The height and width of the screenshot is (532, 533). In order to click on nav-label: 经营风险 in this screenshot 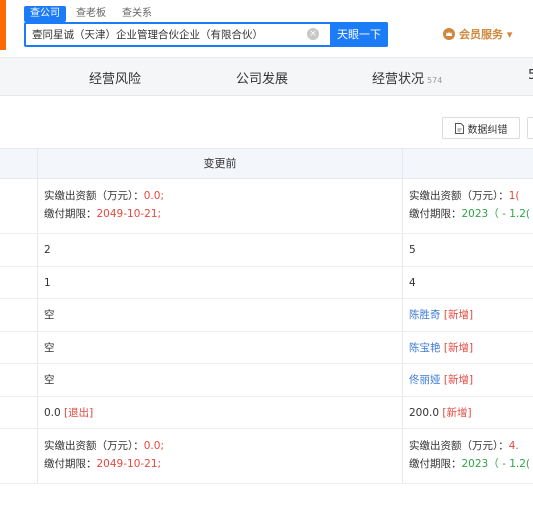, I will do `click(115, 79)`.